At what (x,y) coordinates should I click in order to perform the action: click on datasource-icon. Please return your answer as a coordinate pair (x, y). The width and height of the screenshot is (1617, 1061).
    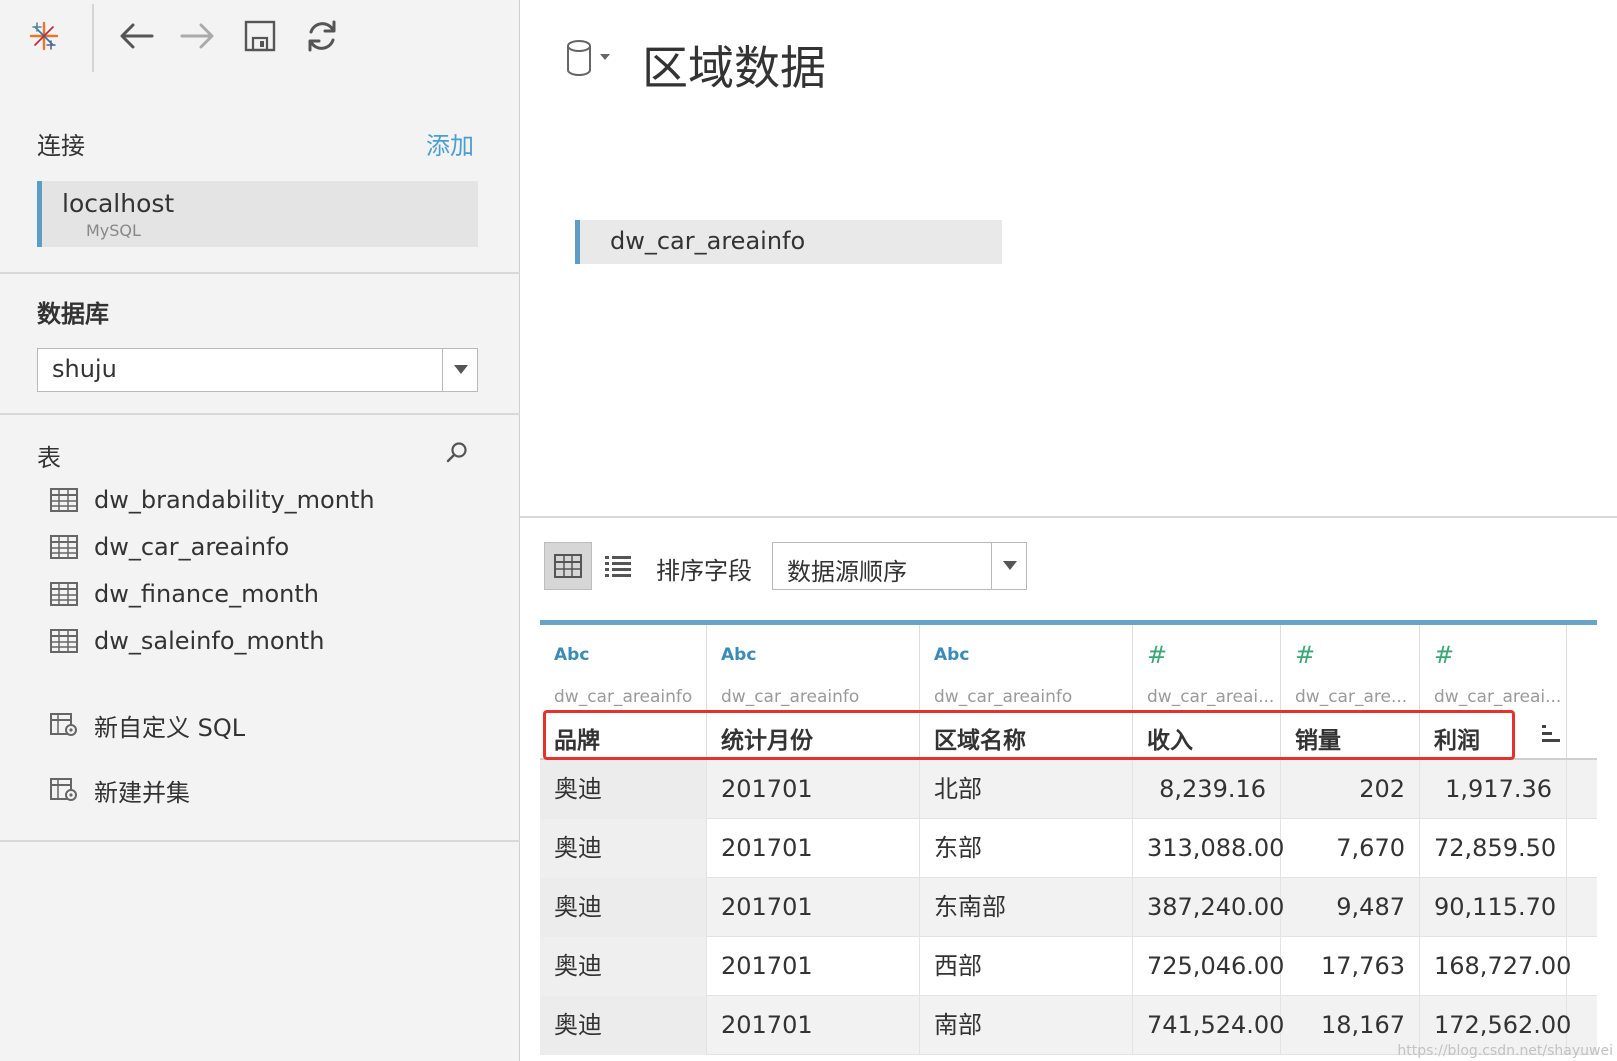
    Looking at the image, I should click on (589, 58).